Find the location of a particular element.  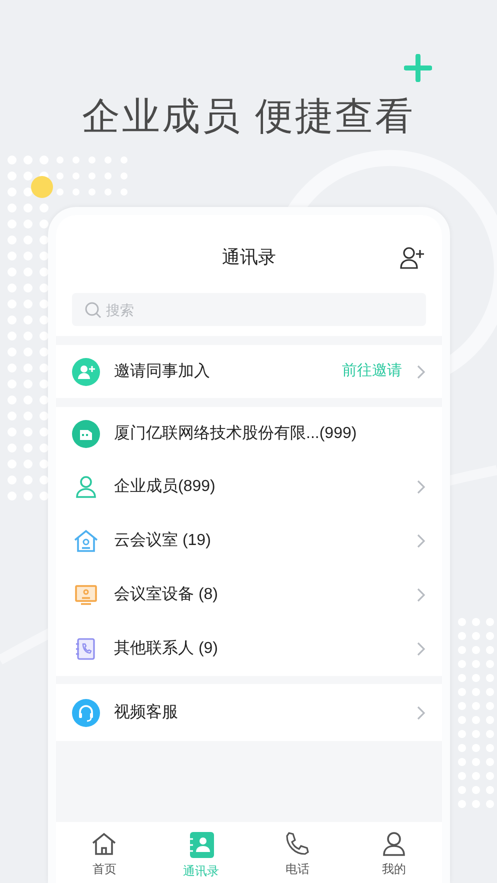

category-label: 会议室设备 (8) is located at coordinates (166, 594).